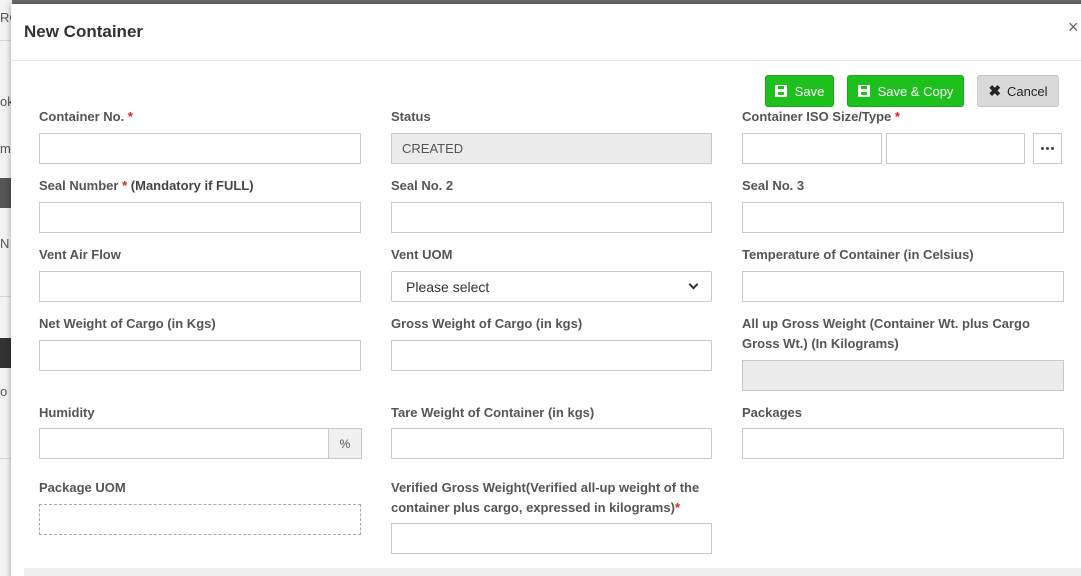 This screenshot has width=1081, height=576. What do you see at coordinates (200, 217) in the screenshot?
I see `seal-number-input` at bounding box center [200, 217].